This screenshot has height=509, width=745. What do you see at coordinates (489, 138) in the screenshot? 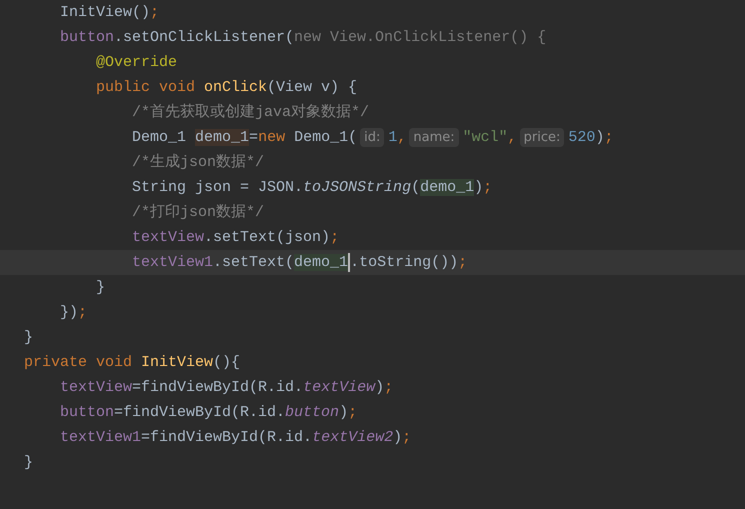
I see `code-text: "wcl",` at bounding box center [489, 138].